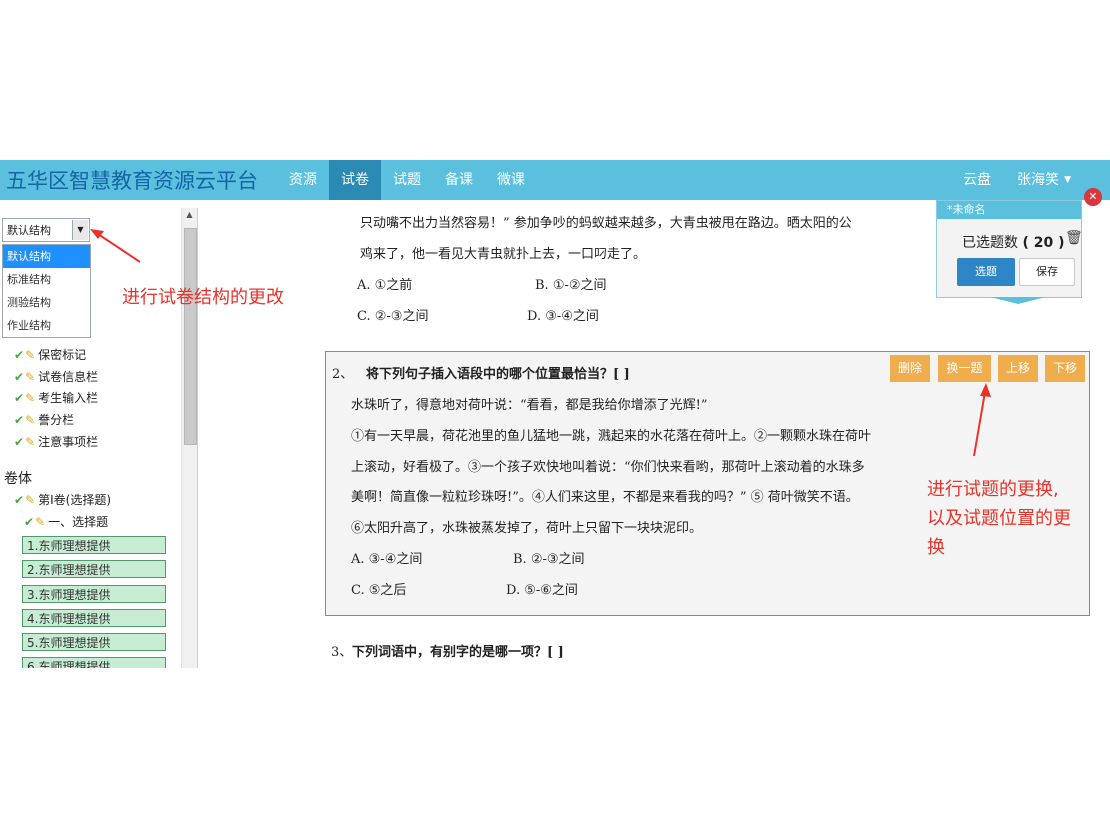  I want to click on annotation-structure: 进行试卷结构的更改, so click(203, 297).